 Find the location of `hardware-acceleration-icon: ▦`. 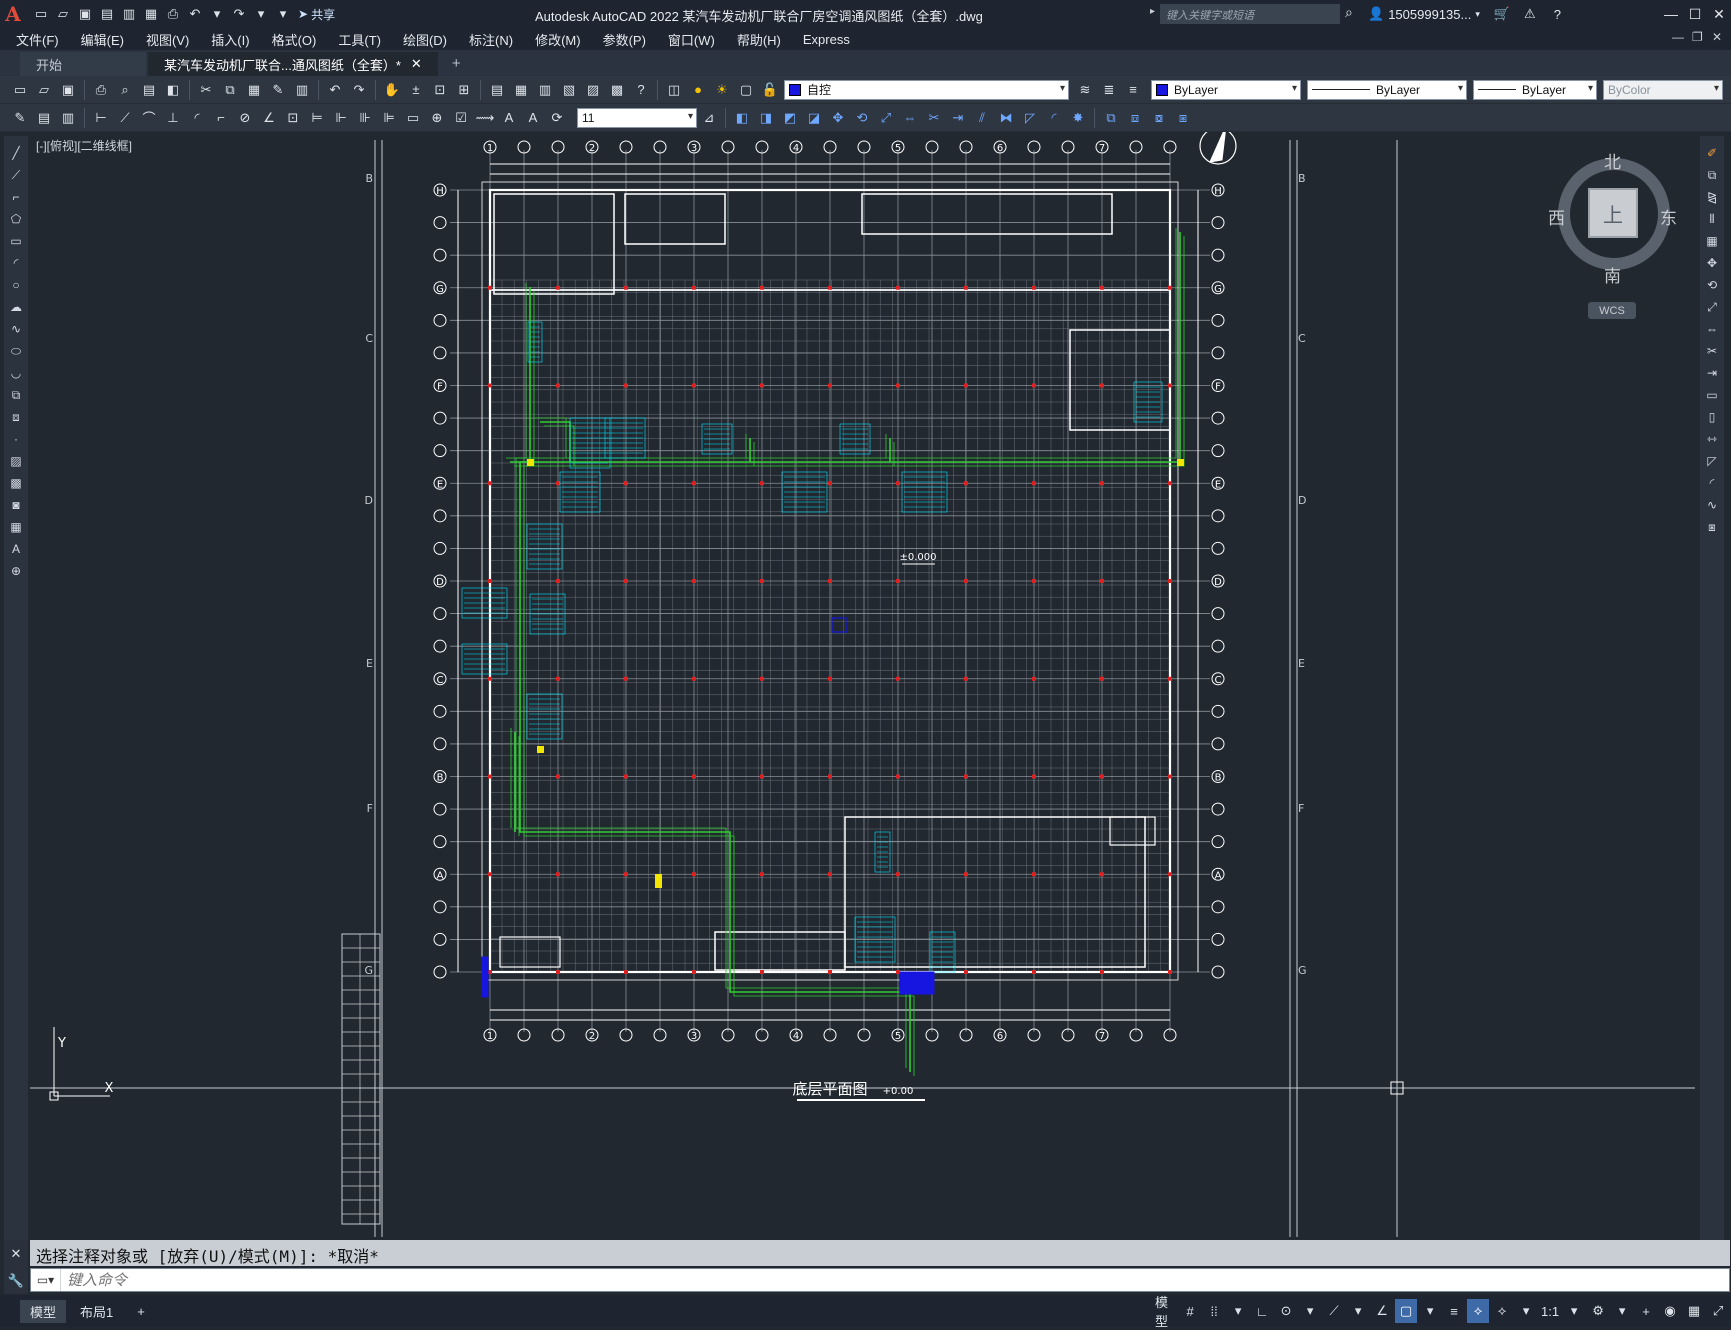

hardware-acceleration-icon: ▦ is located at coordinates (1694, 1311).